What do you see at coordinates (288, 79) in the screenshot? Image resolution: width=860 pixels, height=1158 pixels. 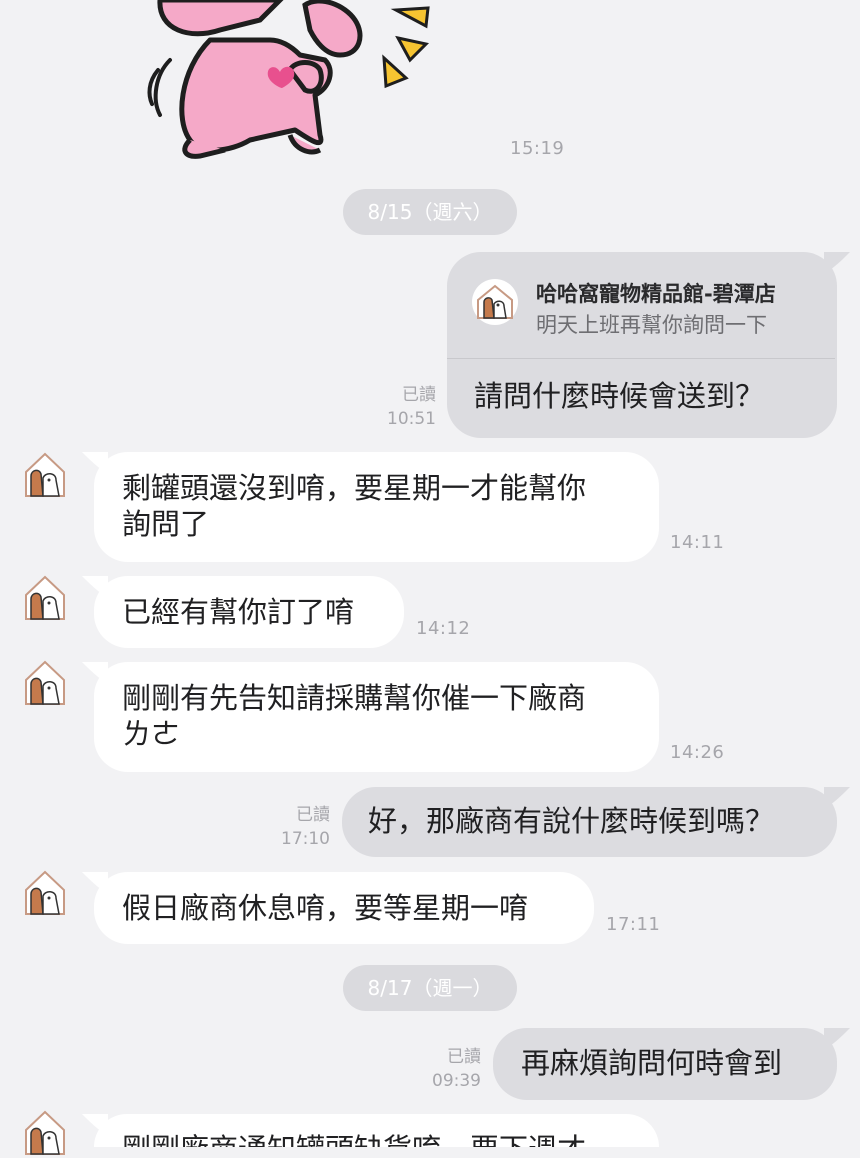 I see `bunny-sticker` at bounding box center [288, 79].